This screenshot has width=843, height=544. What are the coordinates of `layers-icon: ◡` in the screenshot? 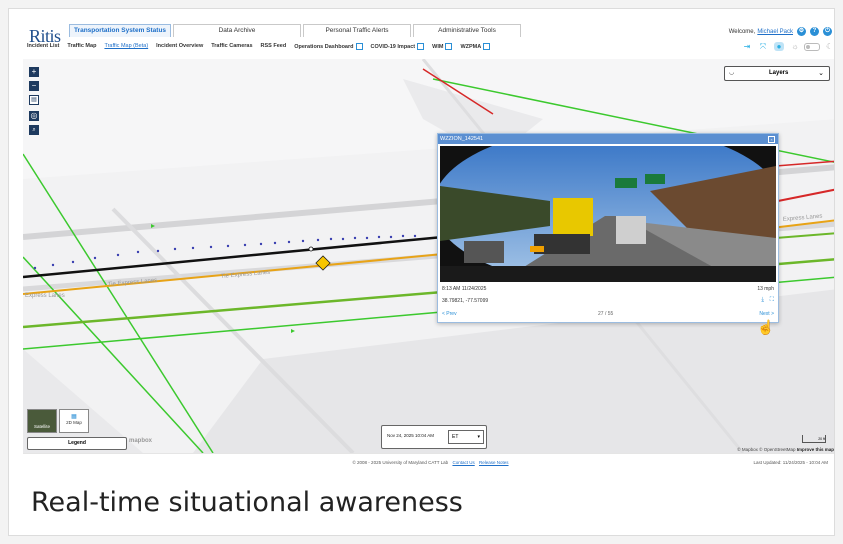 It's located at (732, 73).